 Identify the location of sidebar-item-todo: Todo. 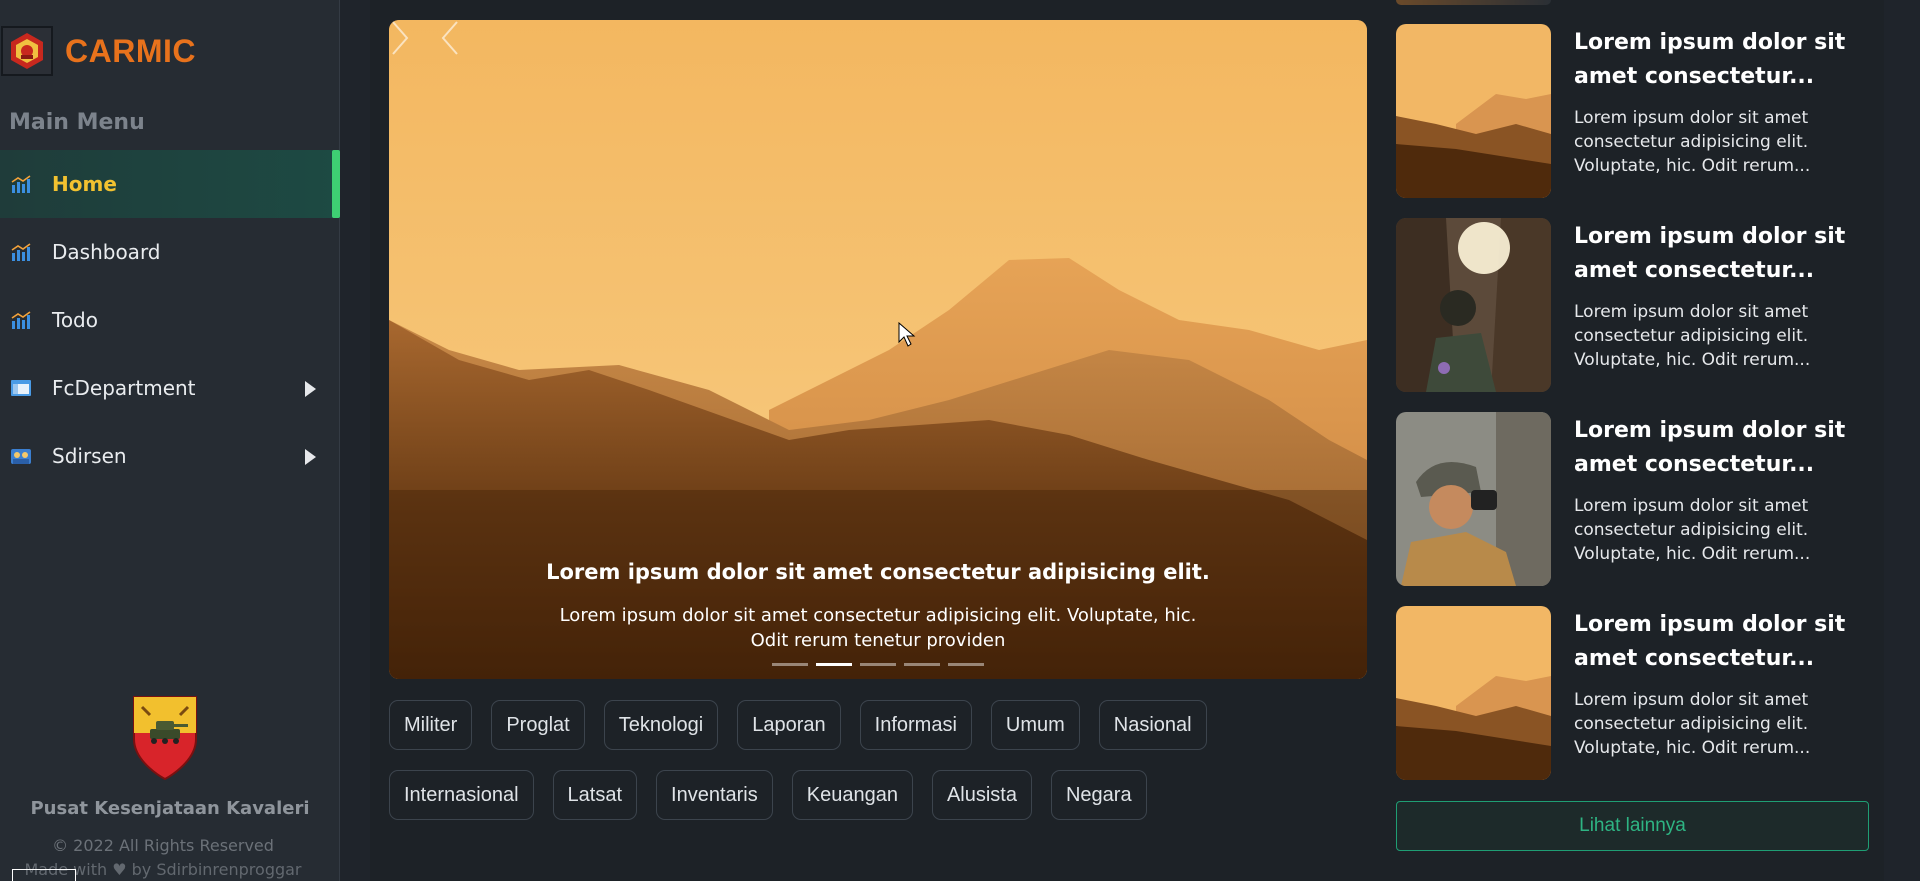
(170, 320).